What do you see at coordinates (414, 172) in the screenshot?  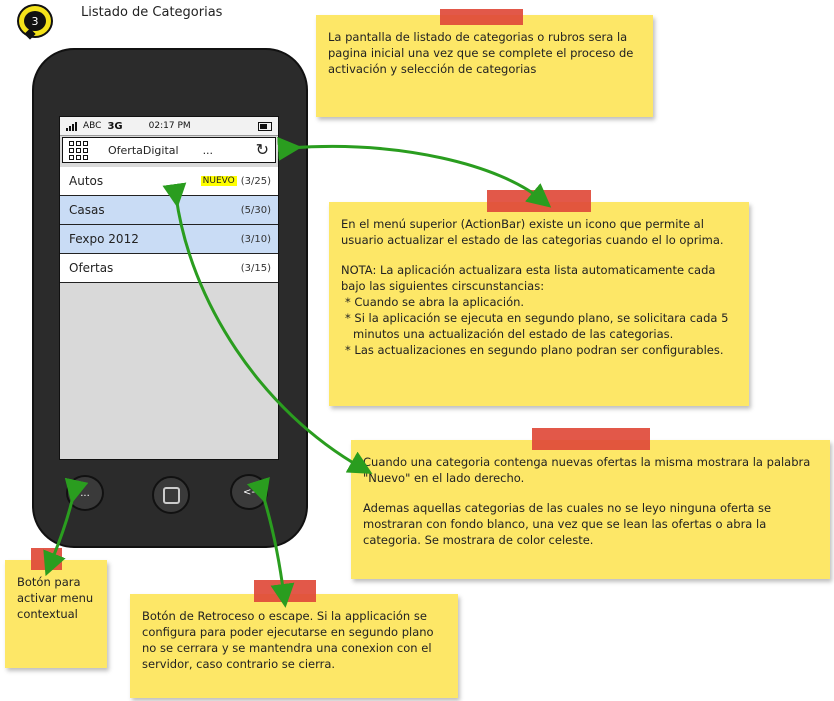 I see `arrow-refresh-to-note` at bounding box center [414, 172].